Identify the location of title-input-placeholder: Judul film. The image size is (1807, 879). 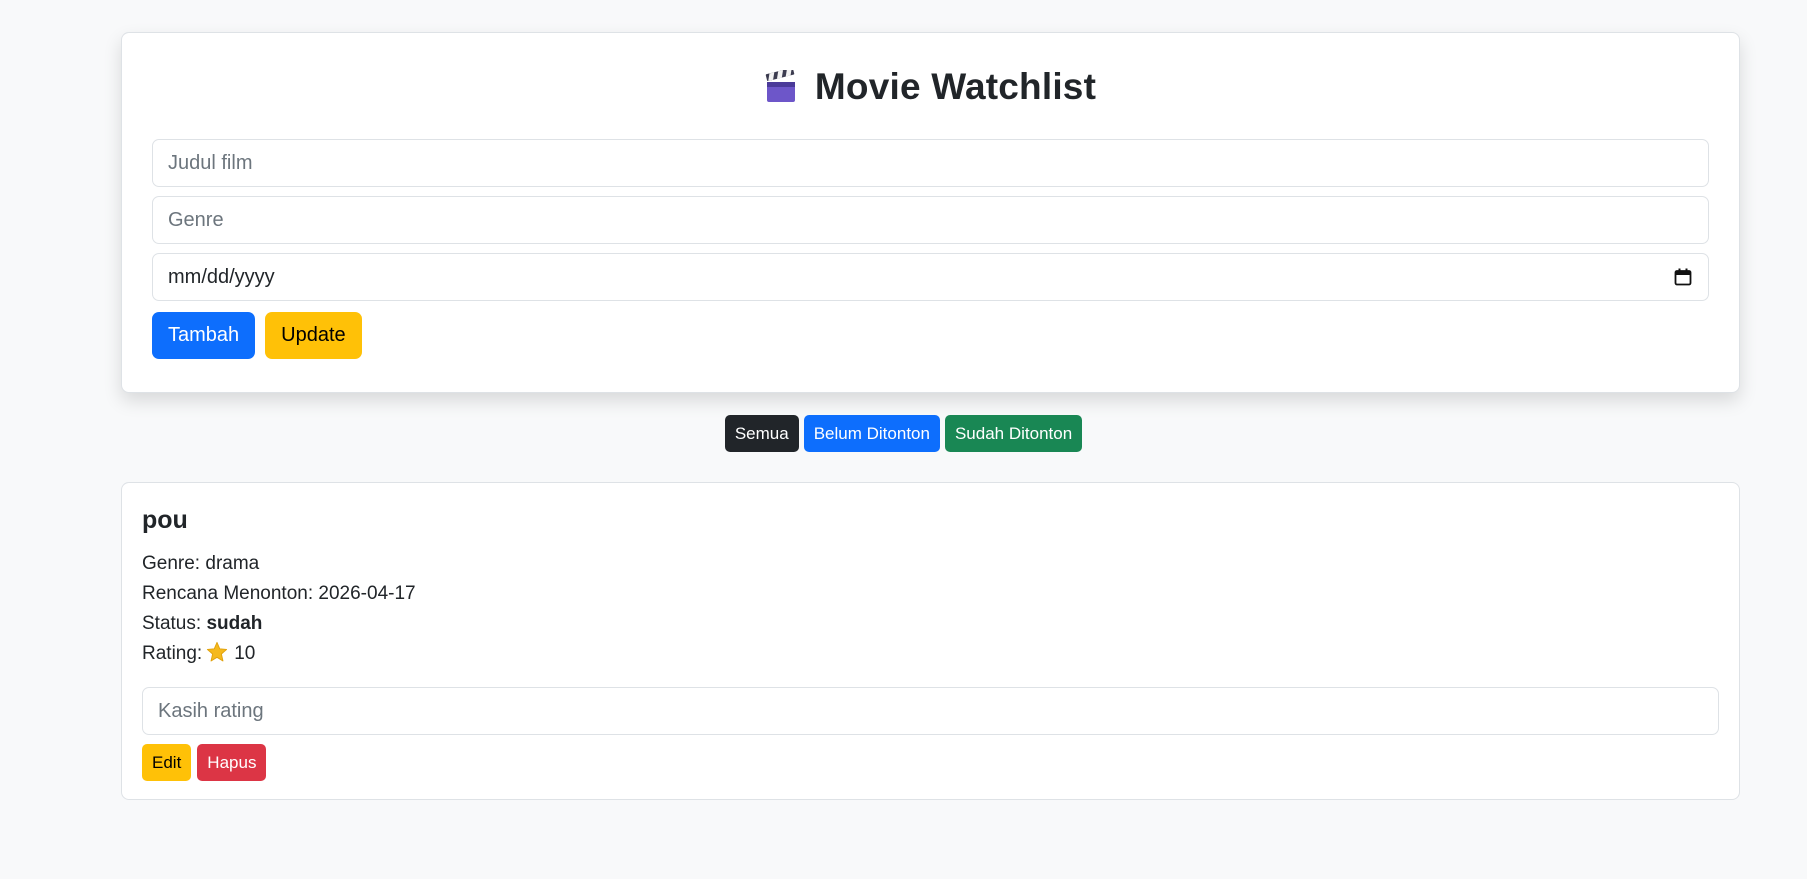
(210, 162).